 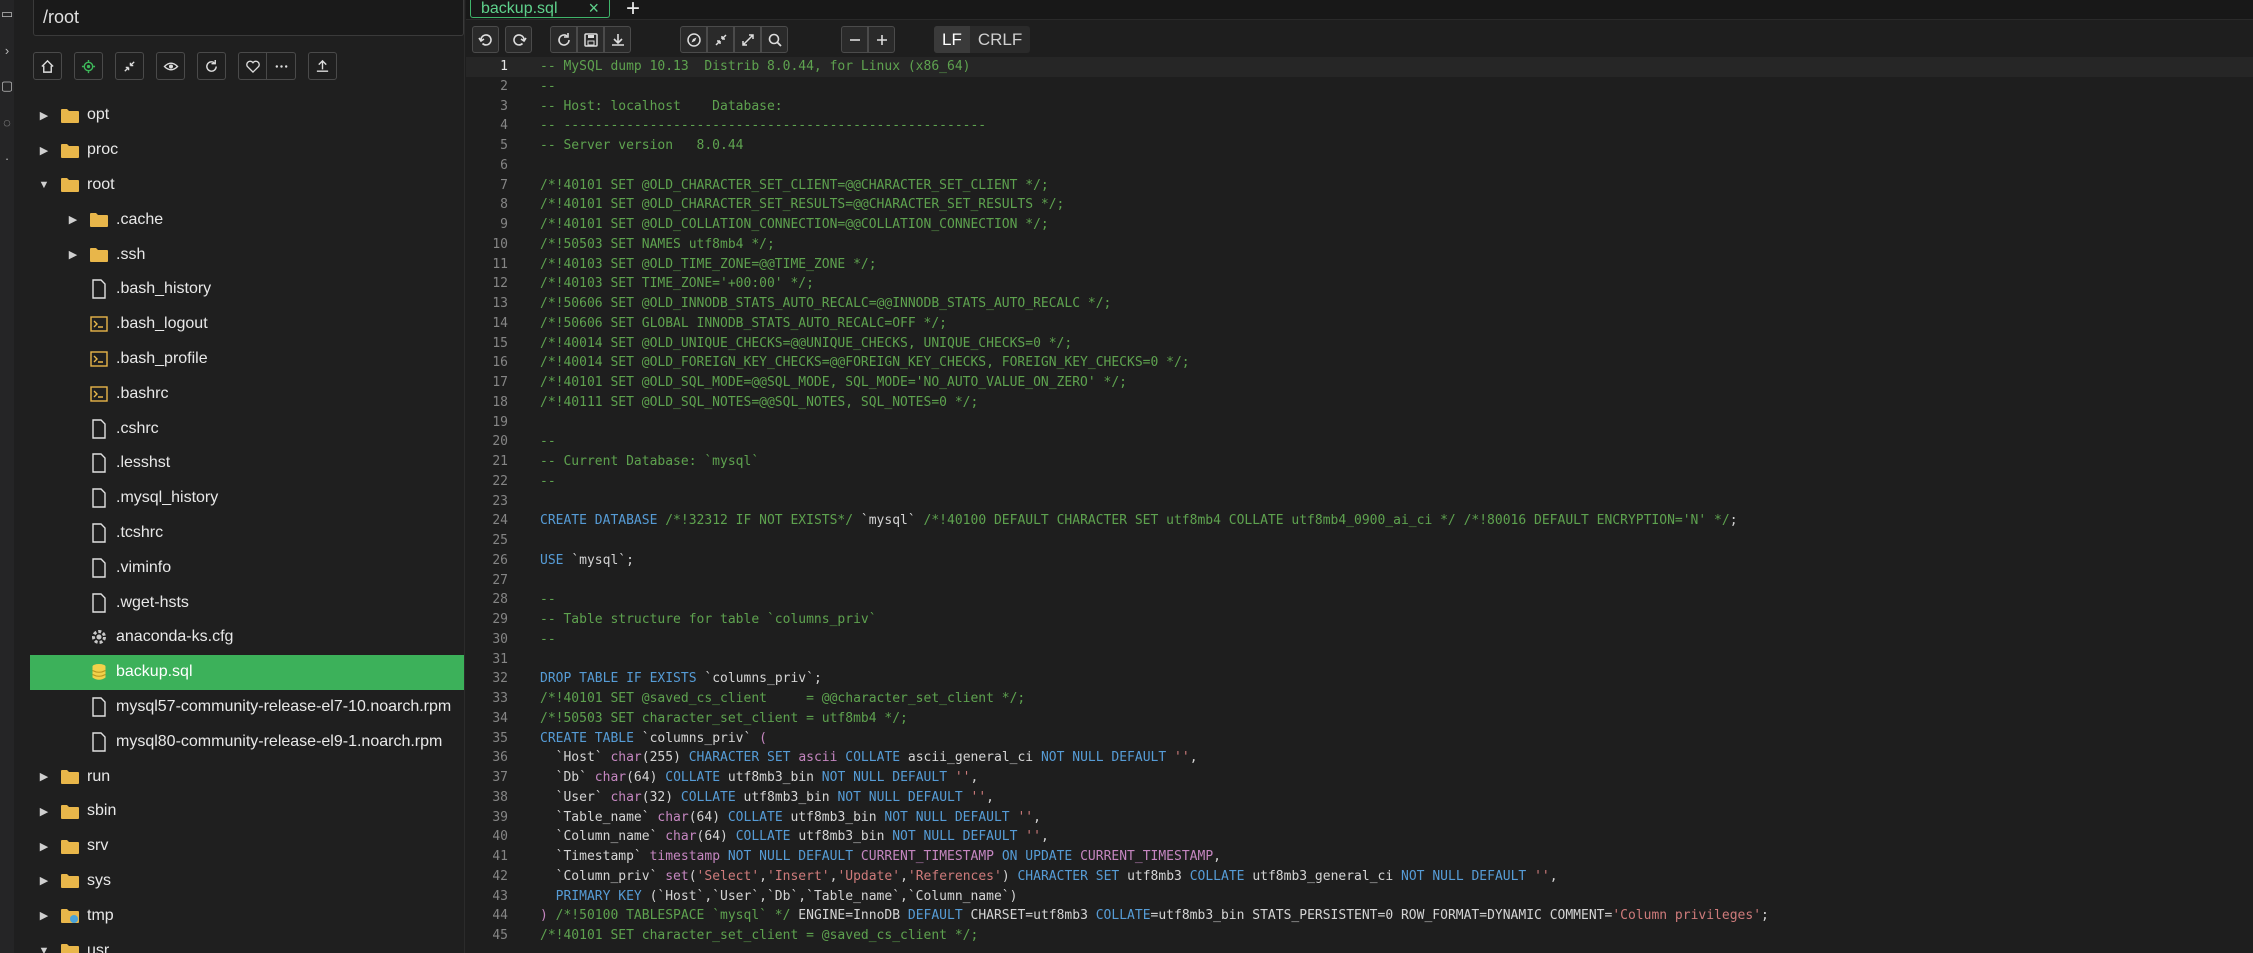 I want to click on tree-item: .lesshst, so click(x=247, y=463).